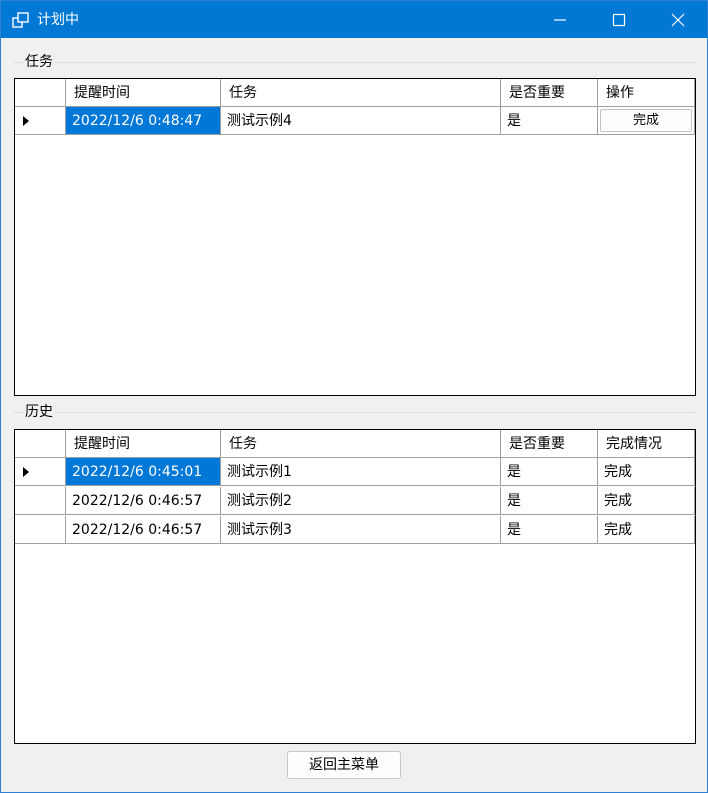  I want to click on back-to-main-menu-button: 返回主菜单, so click(344, 765).